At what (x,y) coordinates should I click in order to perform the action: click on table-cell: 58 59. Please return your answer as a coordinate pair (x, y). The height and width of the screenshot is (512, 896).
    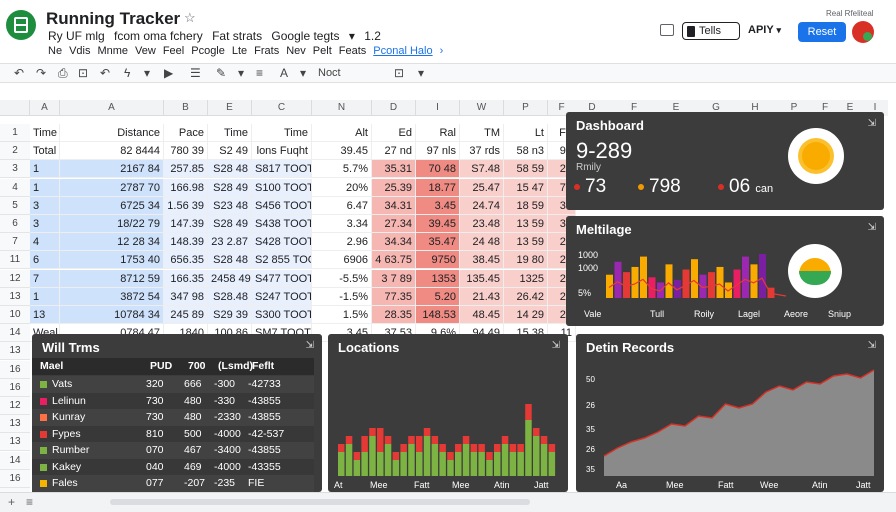
    Looking at the image, I should click on (526, 169).